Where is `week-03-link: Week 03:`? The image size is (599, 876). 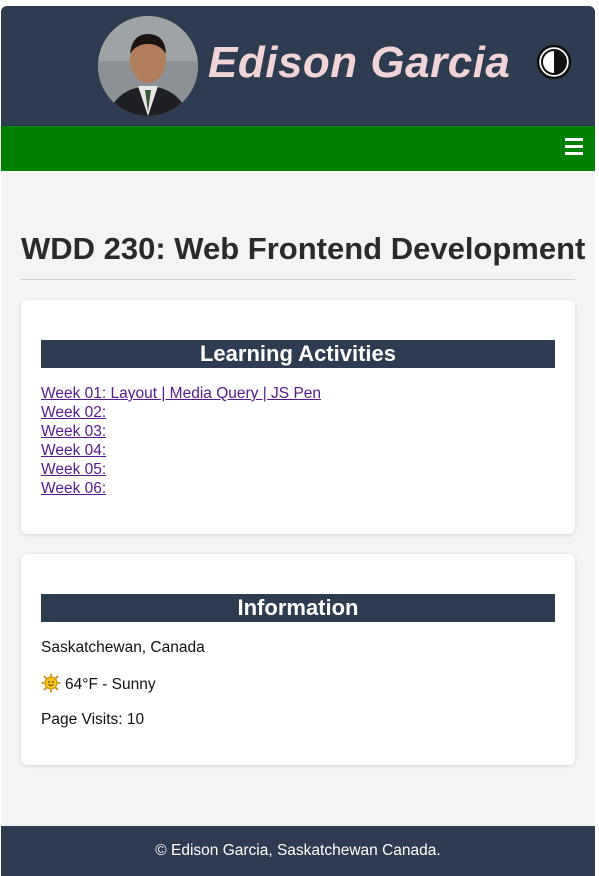
week-03-link: Week 03: is located at coordinates (73, 431).